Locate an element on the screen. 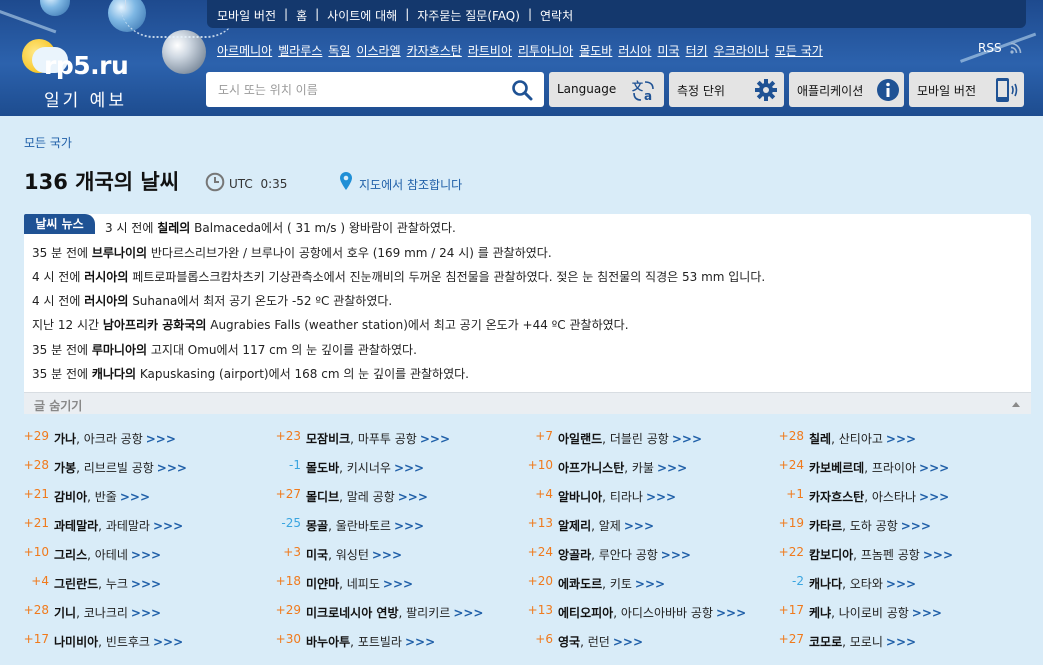  top-nav-contact: 연락처 is located at coordinates (556, 15).